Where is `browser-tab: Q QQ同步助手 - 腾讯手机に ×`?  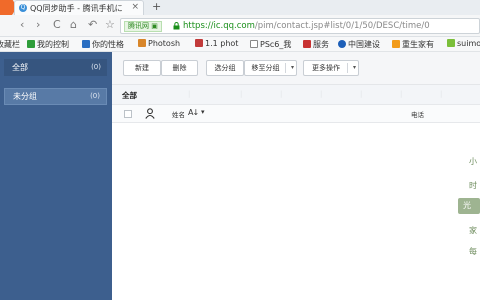 browser-tab: Q QQ同步助手 - 腾讯手机に × is located at coordinates (79, 7).